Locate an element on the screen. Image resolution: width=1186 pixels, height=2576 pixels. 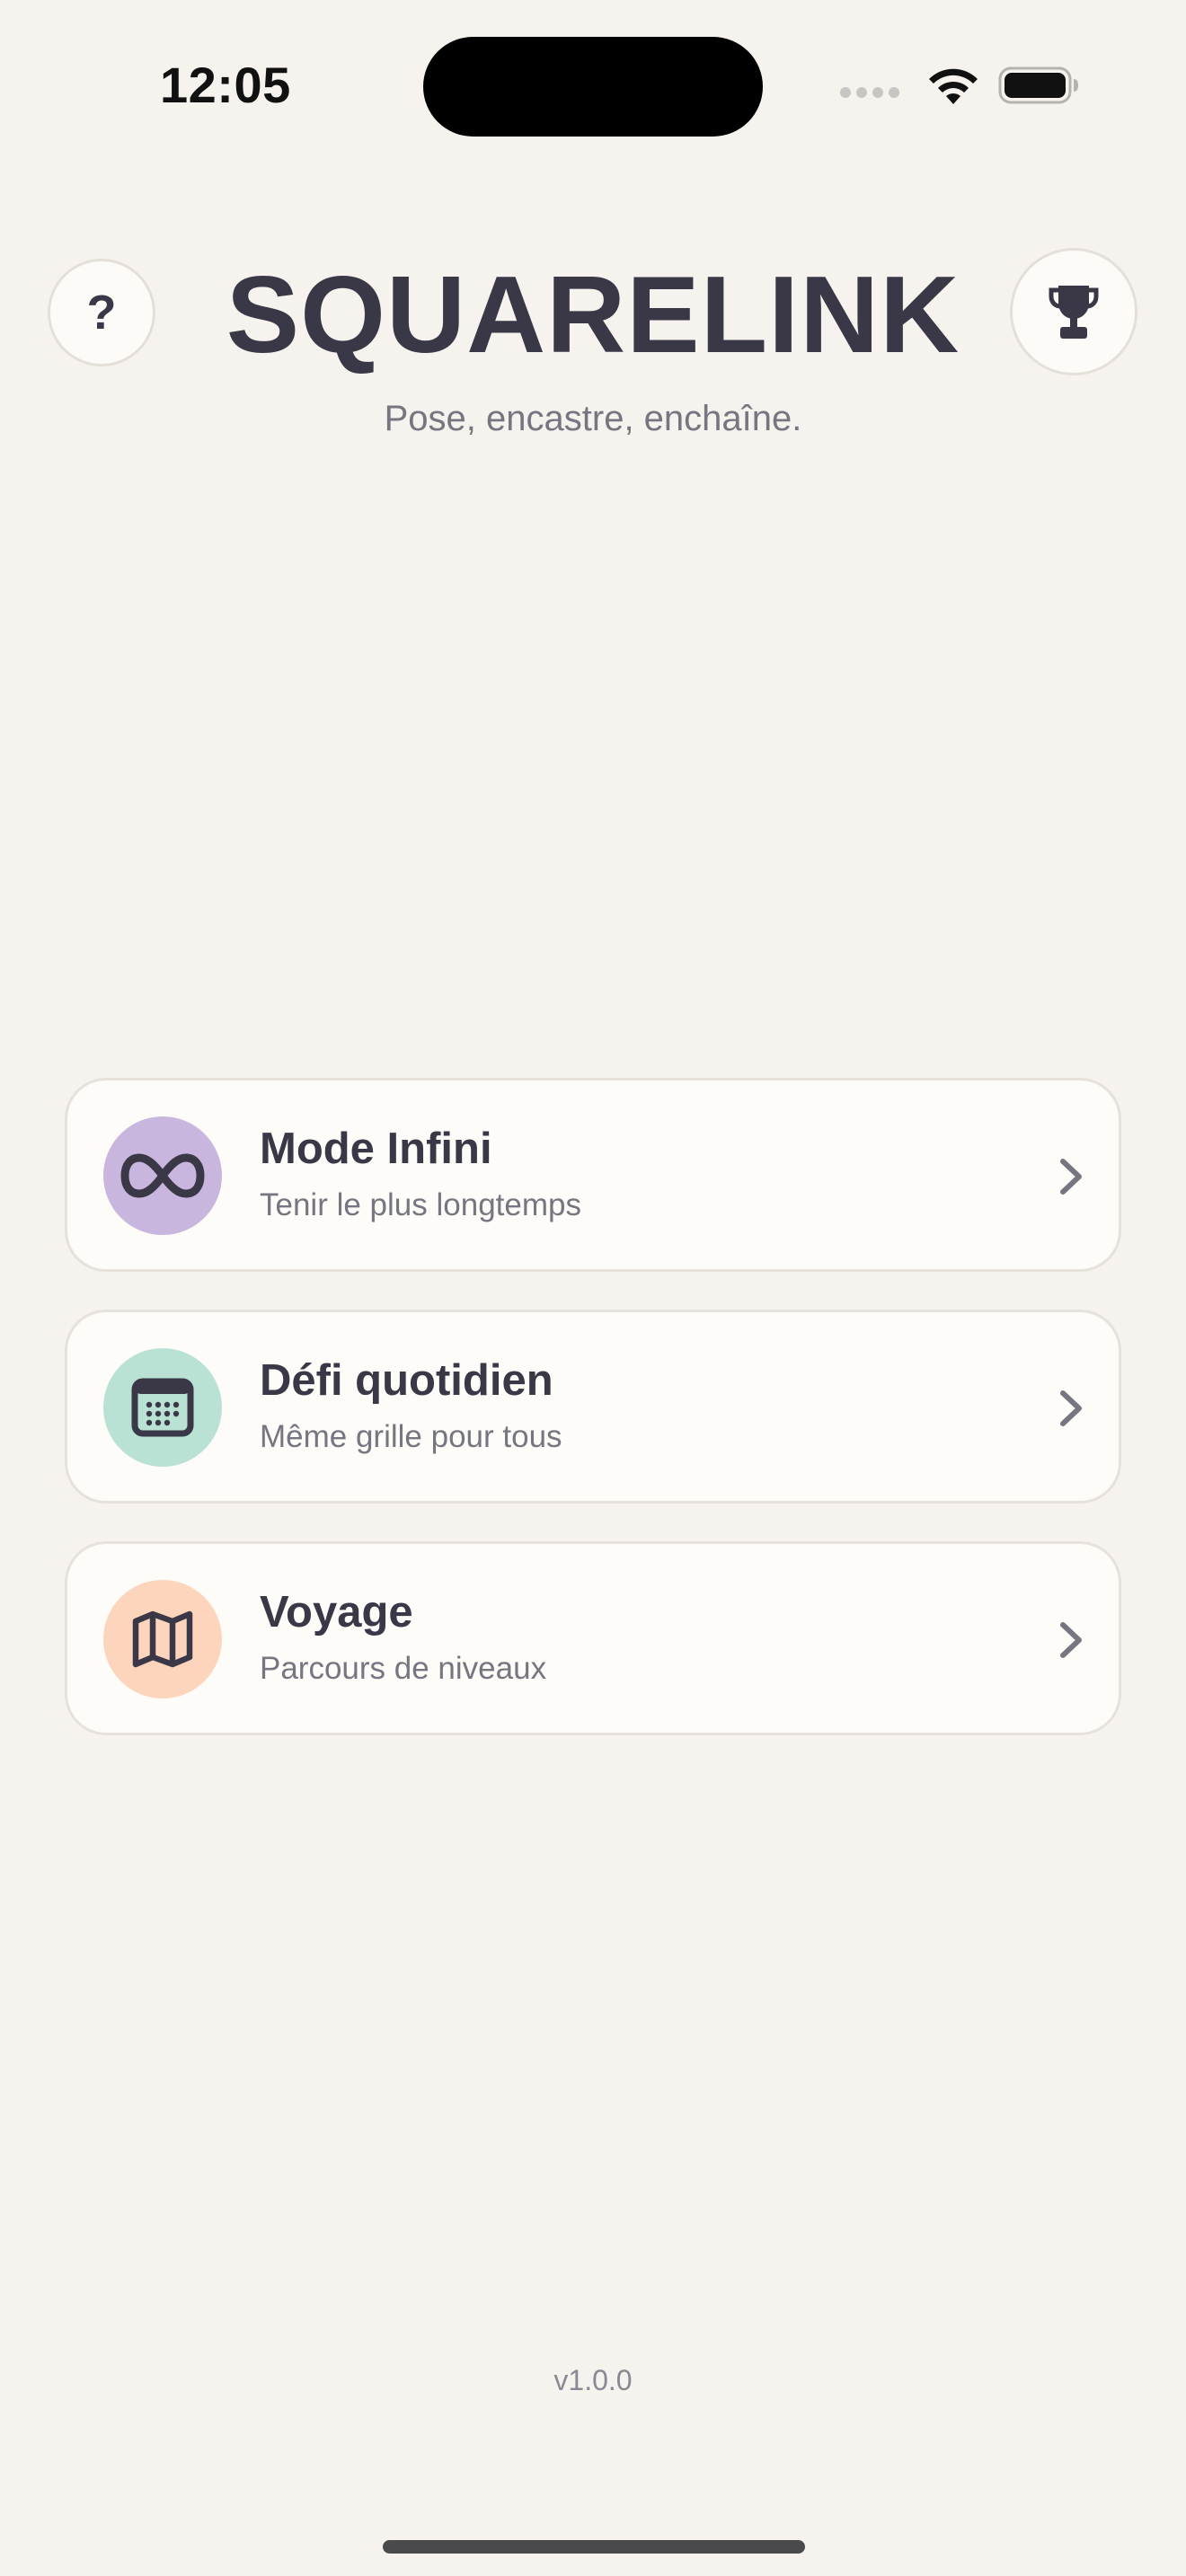
mode-title: Mode Infini is located at coordinates (376, 1149).